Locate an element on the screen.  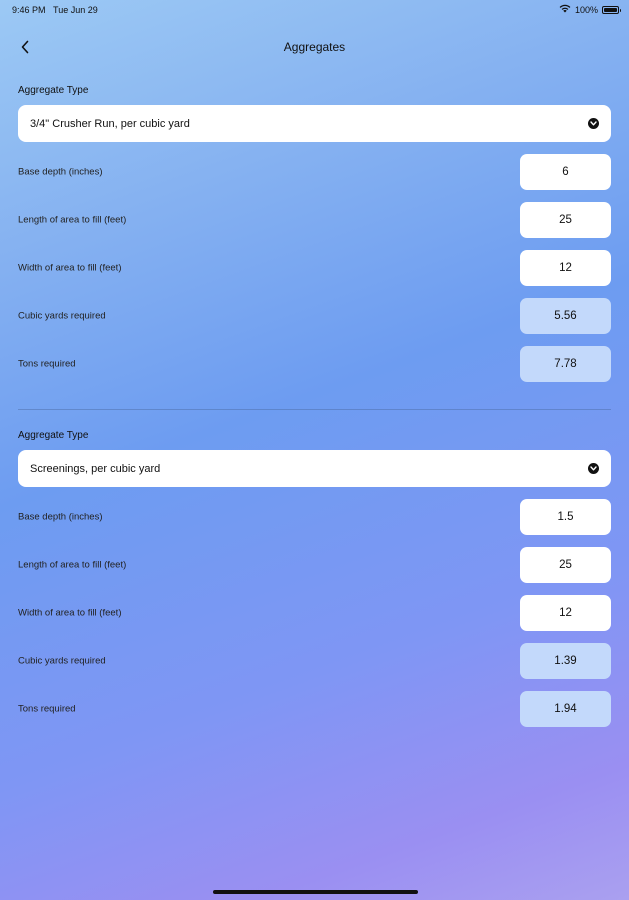
status-time: 9:46 PM is located at coordinates (29, 10).